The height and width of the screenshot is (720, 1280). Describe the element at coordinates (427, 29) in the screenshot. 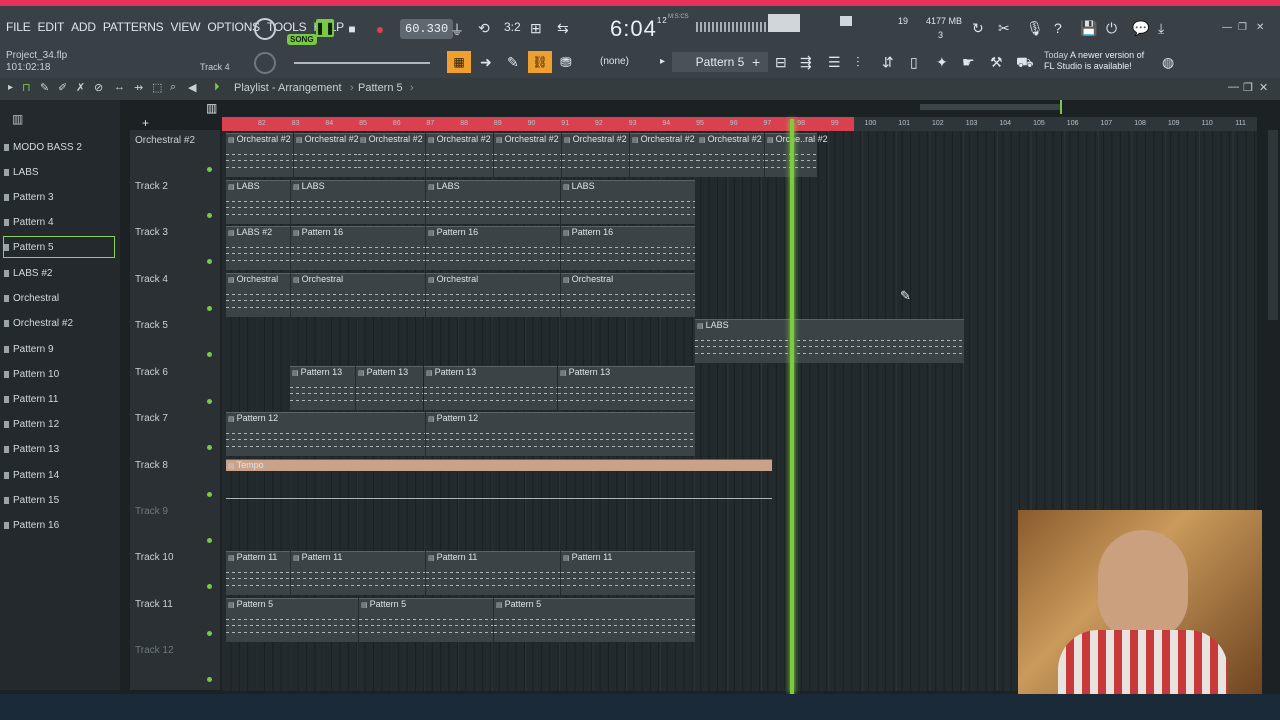

I see `tempo-display: 60.330` at that location.